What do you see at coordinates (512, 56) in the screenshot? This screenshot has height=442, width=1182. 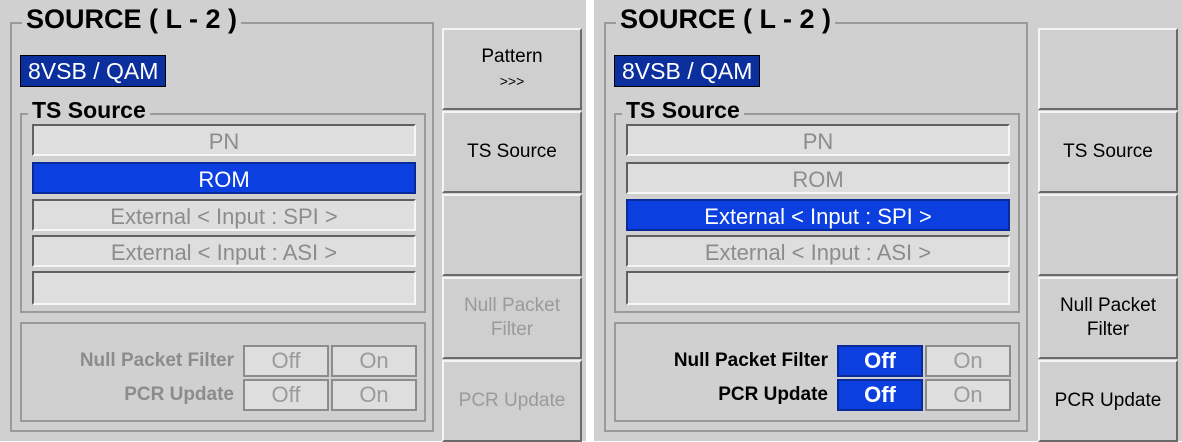 I see `softkey-pattern-label: Pattern` at bounding box center [512, 56].